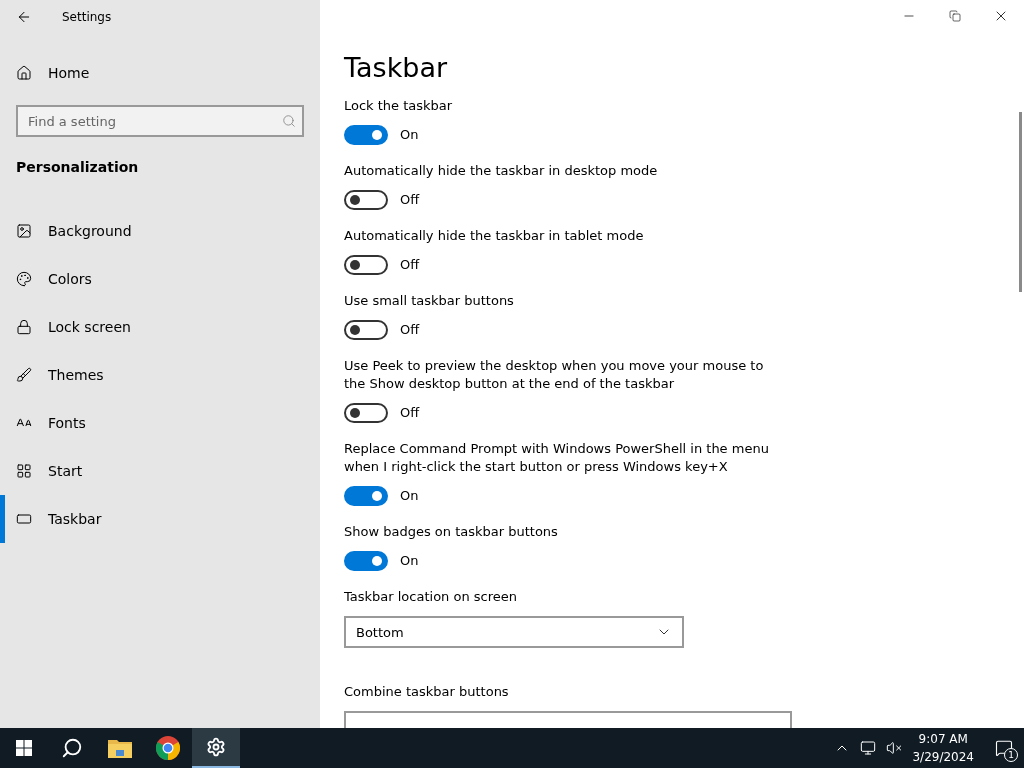  I want to click on brush-icon, so click(24, 375).